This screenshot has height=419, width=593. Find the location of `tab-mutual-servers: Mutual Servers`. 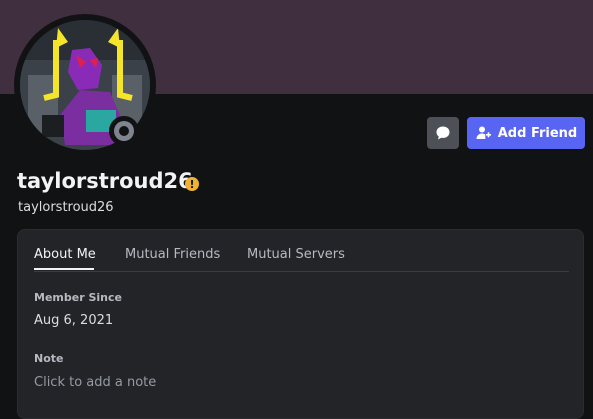

tab-mutual-servers: Mutual Servers is located at coordinates (296, 254).